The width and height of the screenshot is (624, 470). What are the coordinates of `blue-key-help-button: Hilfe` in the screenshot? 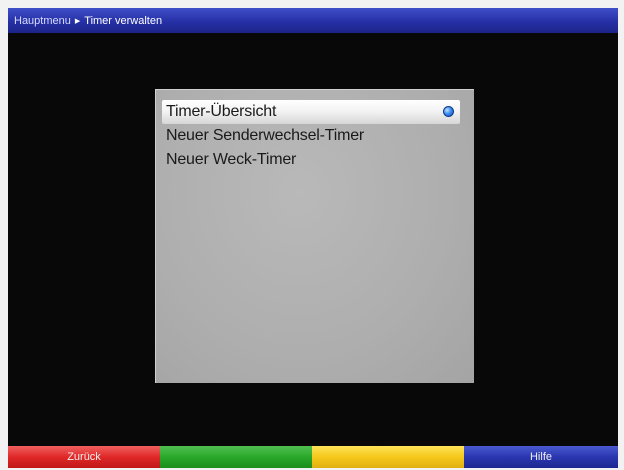 It's located at (541, 457).